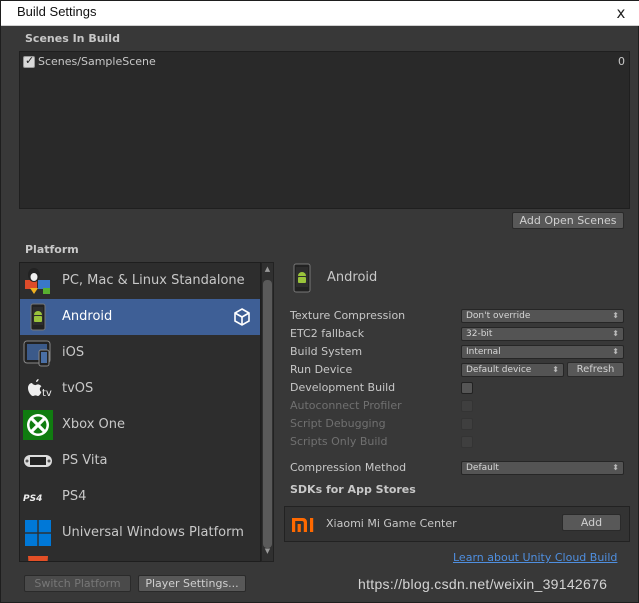  What do you see at coordinates (483, 352) in the screenshot?
I see `dropdown-value: Internal` at bounding box center [483, 352].